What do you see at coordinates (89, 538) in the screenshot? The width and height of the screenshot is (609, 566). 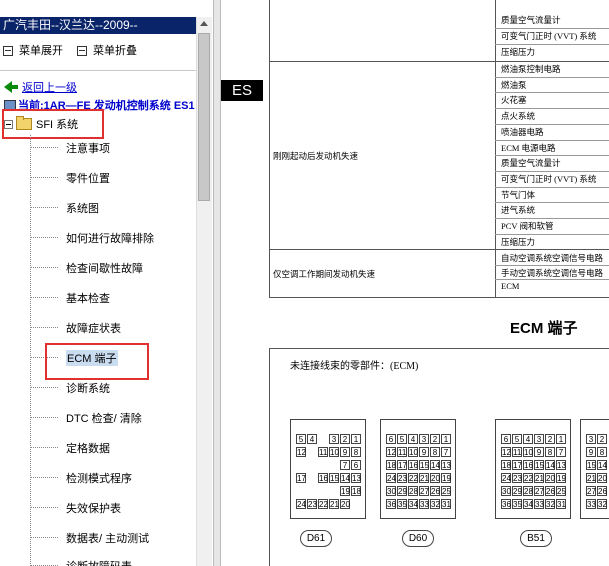 I see `tree-item-data-list: 数据表/ 主动测试` at bounding box center [89, 538].